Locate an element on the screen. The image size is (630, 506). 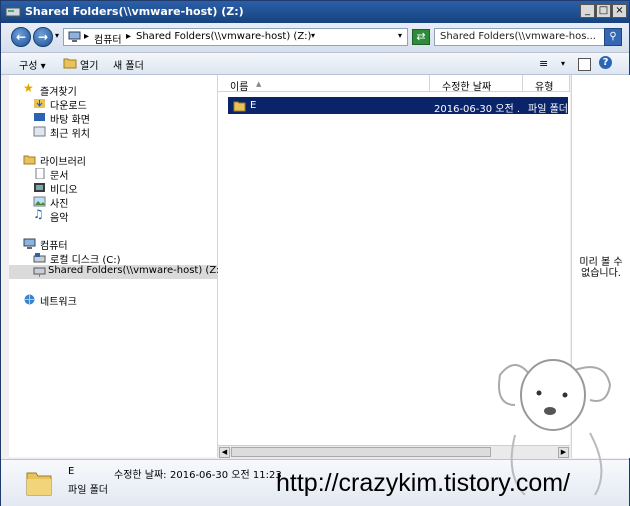
refresh-button: ⇄ is located at coordinates (421, 37).